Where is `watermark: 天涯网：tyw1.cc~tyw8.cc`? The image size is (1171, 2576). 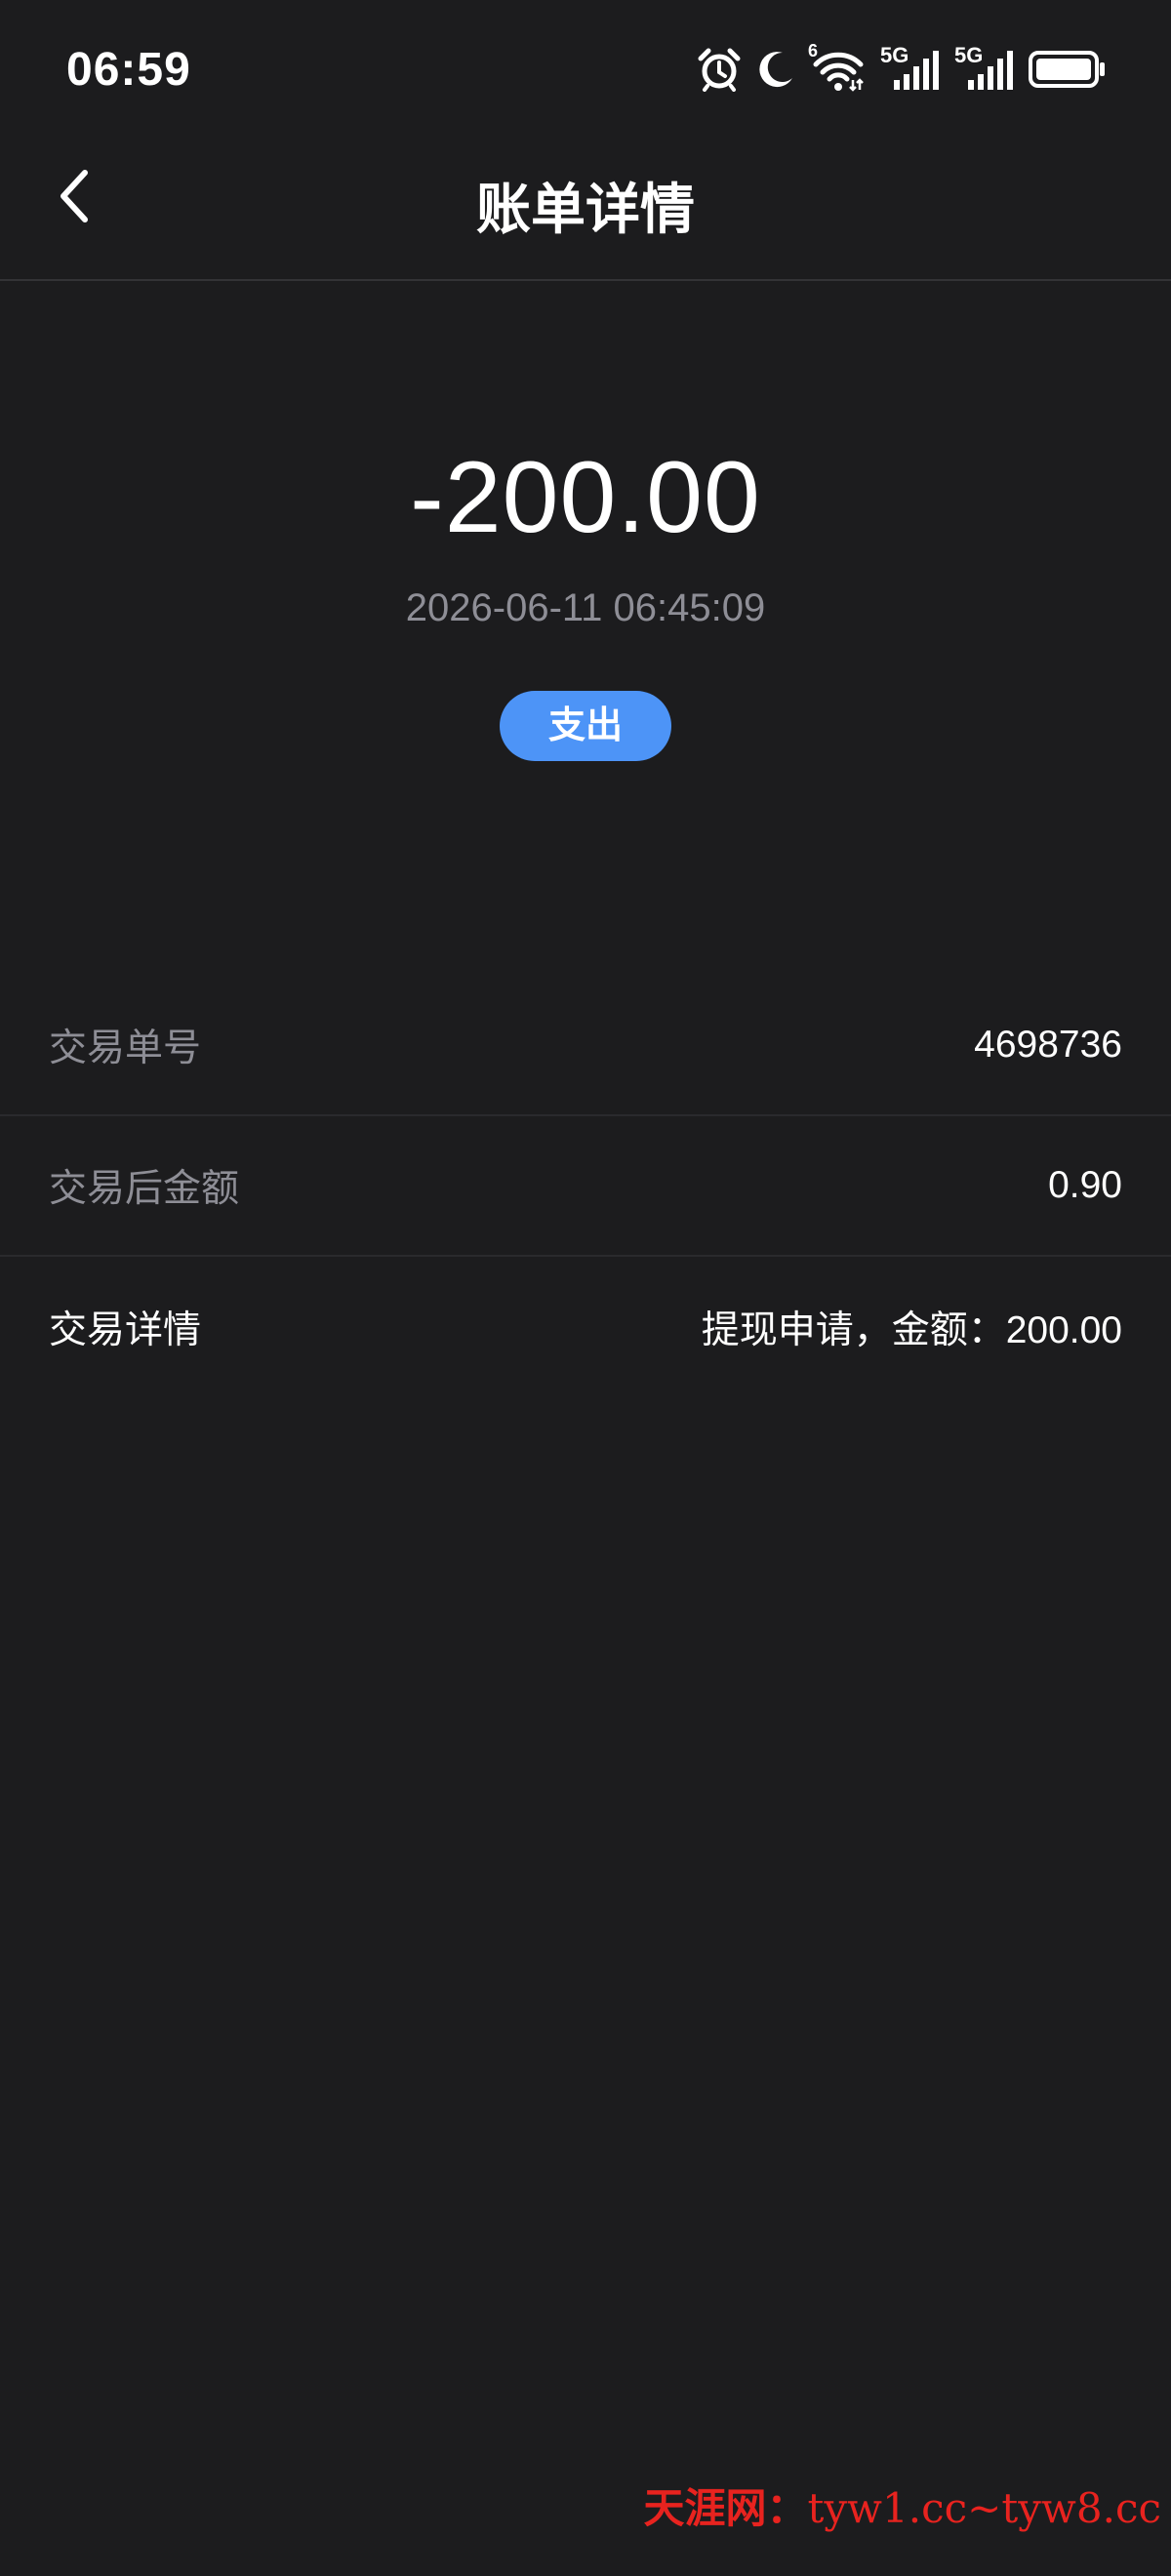 watermark: 天涯网：tyw1.cc~tyw8.cc is located at coordinates (902, 2505).